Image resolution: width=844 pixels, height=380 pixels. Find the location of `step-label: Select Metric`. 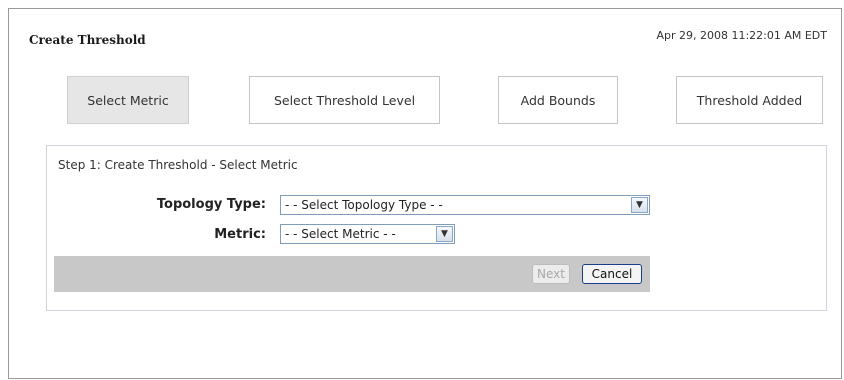

step-label: Select Metric is located at coordinates (128, 100).